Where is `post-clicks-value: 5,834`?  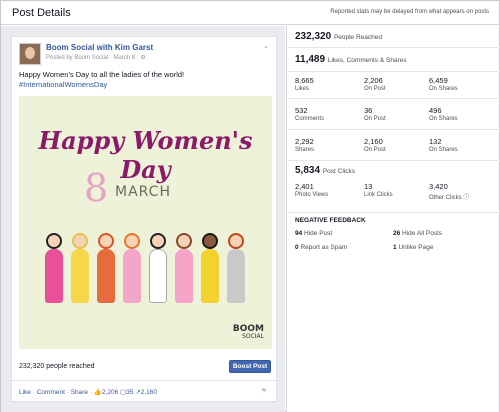
post-clicks-value: 5,834 is located at coordinates (308, 170).